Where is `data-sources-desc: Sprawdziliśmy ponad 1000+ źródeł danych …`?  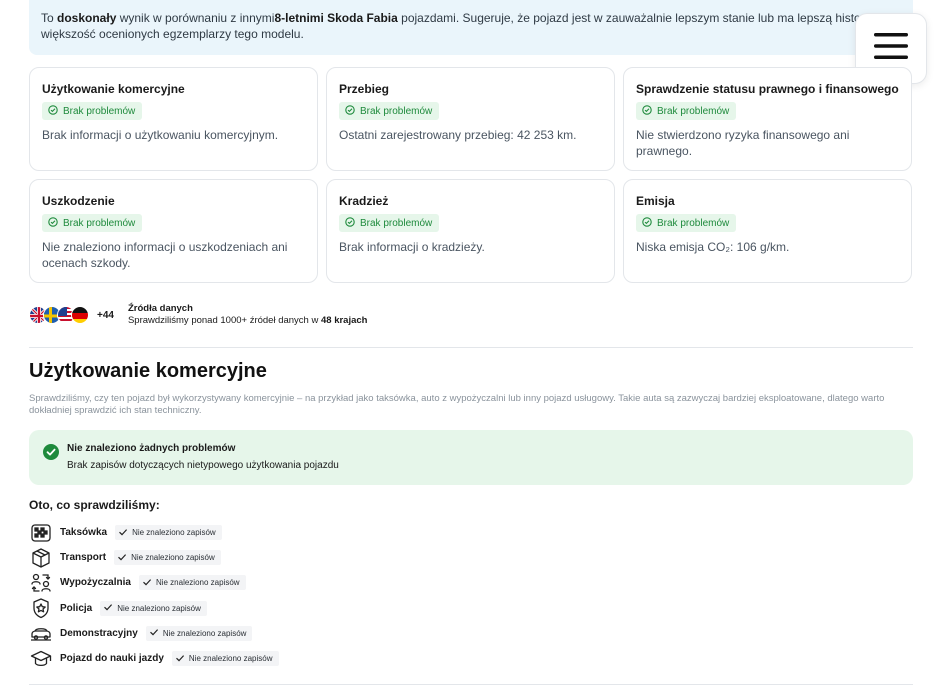
data-sources-desc: Sprawdziliśmy ponad 1000+ źródeł danych … is located at coordinates (248, 321).